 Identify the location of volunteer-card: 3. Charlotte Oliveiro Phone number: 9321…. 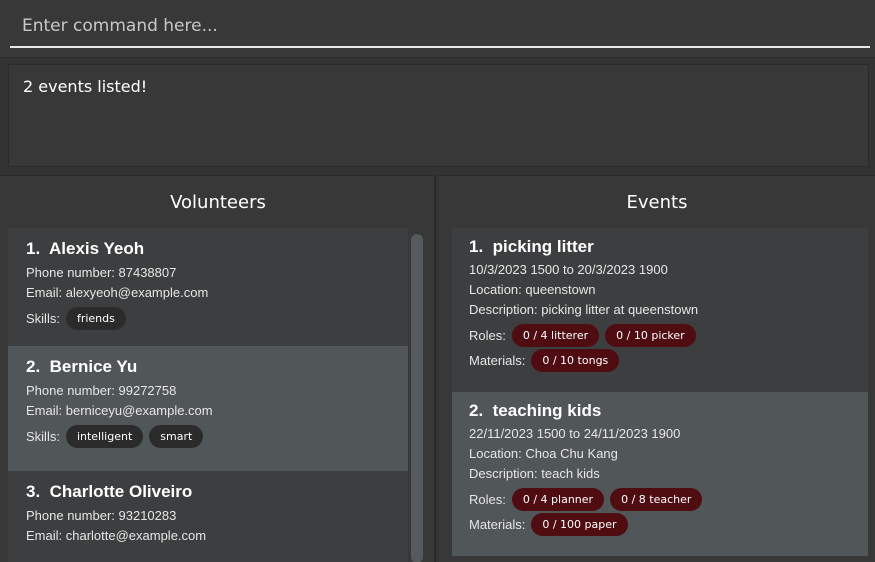
(208, 516).